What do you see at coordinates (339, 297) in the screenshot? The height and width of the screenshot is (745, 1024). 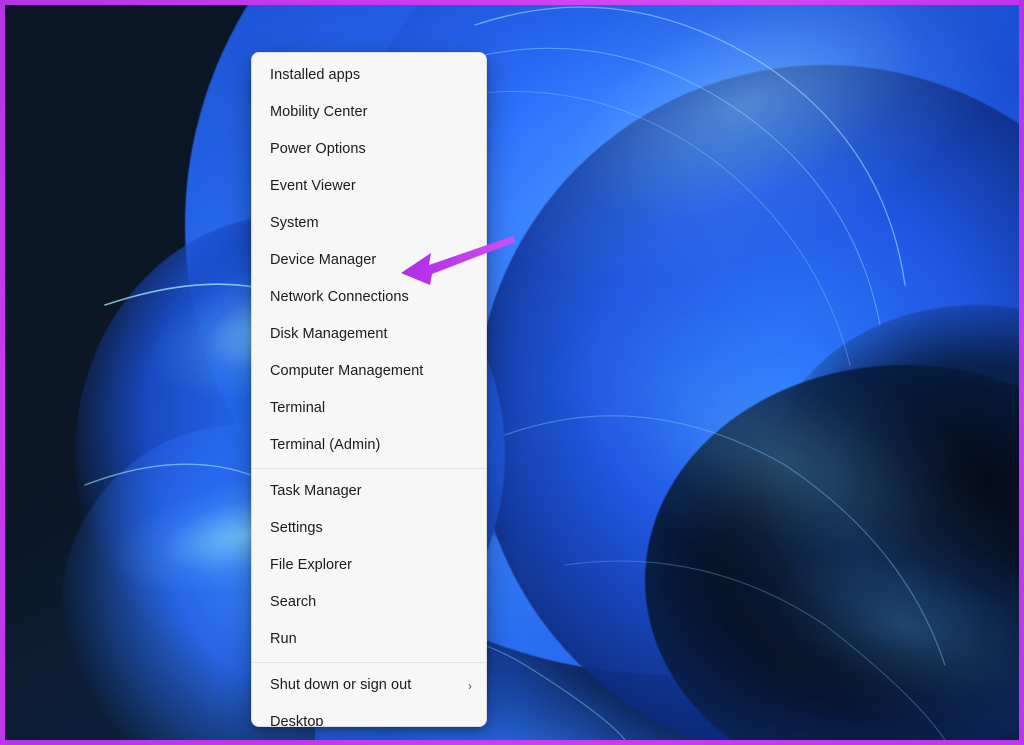 I see `menu-item-label: Network Connections` at bounding box center [339, 297].